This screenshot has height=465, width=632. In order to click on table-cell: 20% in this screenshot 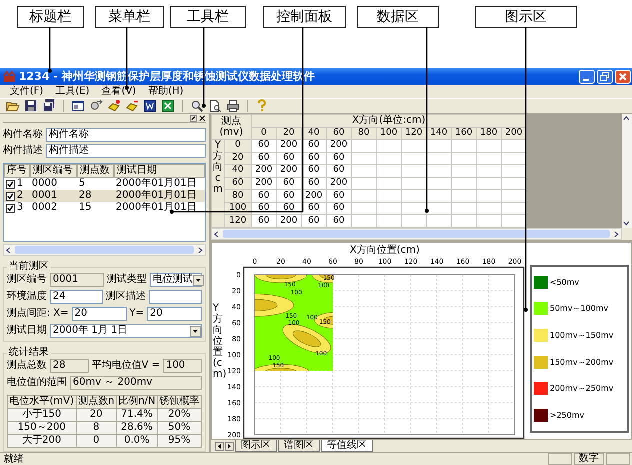, I will do `click(180, 415)`.